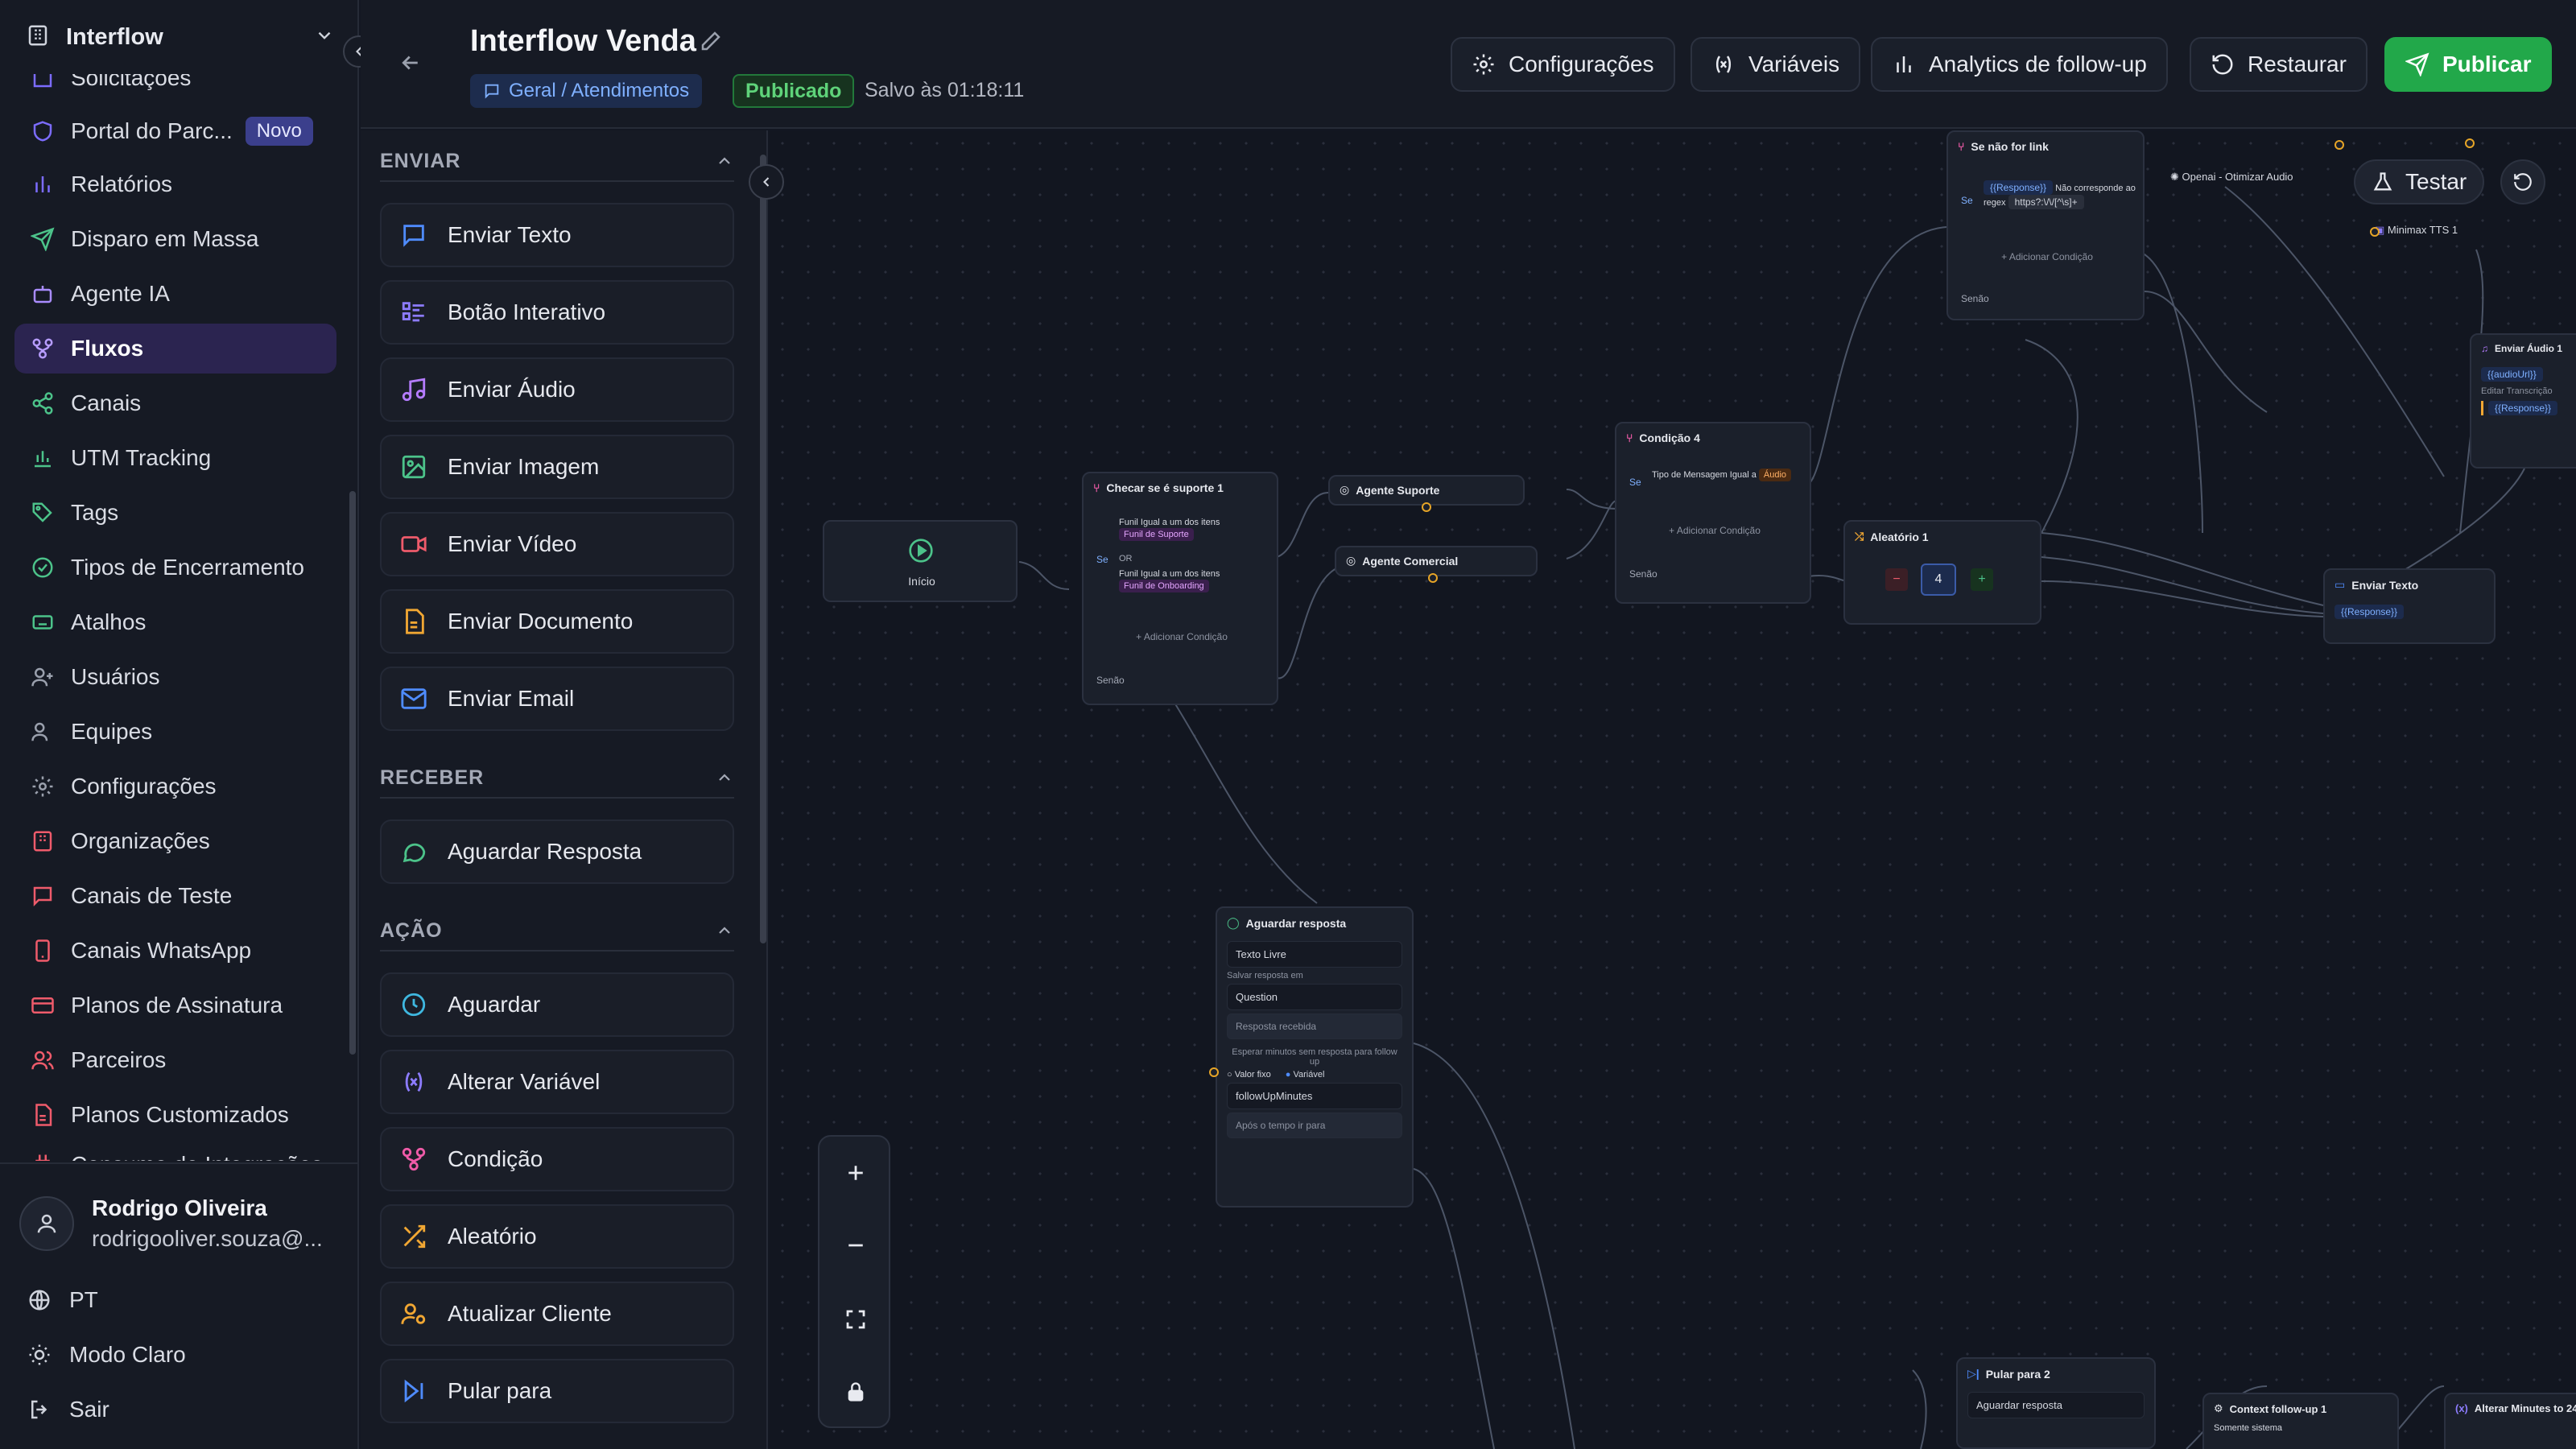 This screenshot has width=2576, height=1449. Describe the element at coordinates (175, 732) in the screenshot. I see `sidebar-item-equipes: Equipes` at that location.